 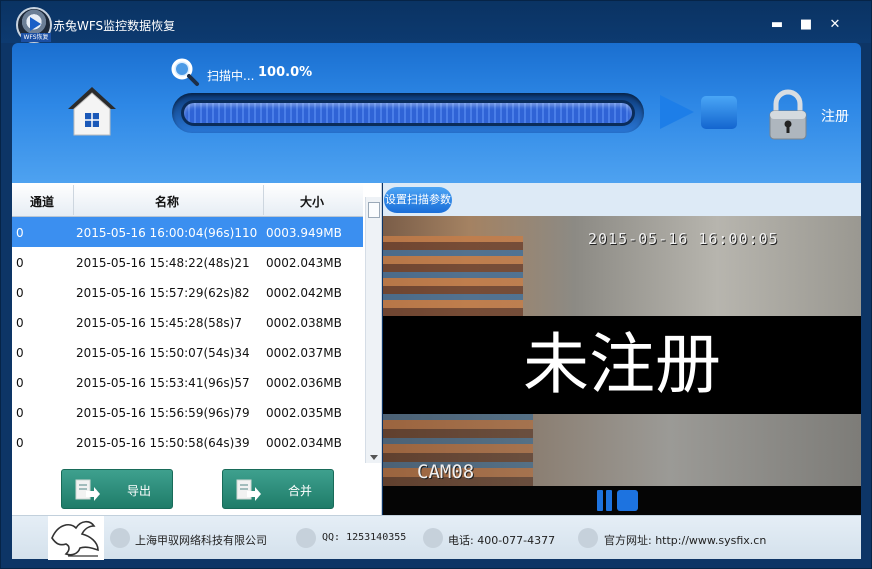 I want to click on unregistered-banner: 未注册, so click(x=622, y=365).